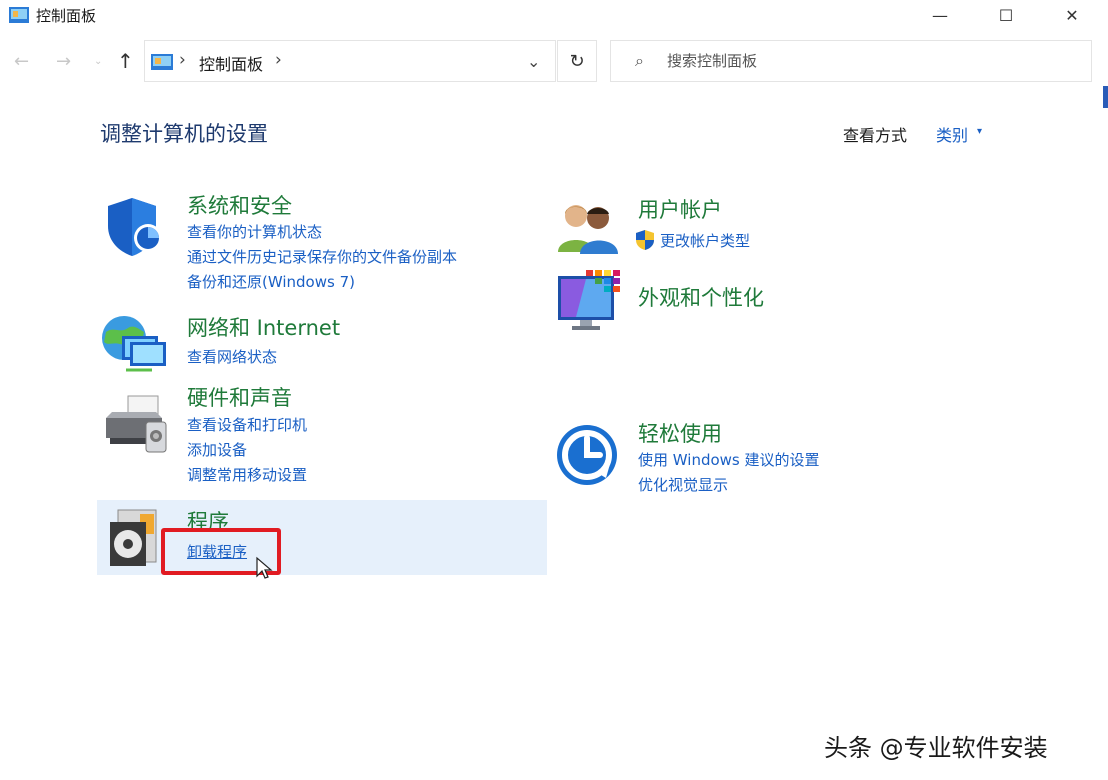  Describe the element at coordinates (263, 327) in the screenshot. I see `category-title-network: 网络和 Internet` at that location.